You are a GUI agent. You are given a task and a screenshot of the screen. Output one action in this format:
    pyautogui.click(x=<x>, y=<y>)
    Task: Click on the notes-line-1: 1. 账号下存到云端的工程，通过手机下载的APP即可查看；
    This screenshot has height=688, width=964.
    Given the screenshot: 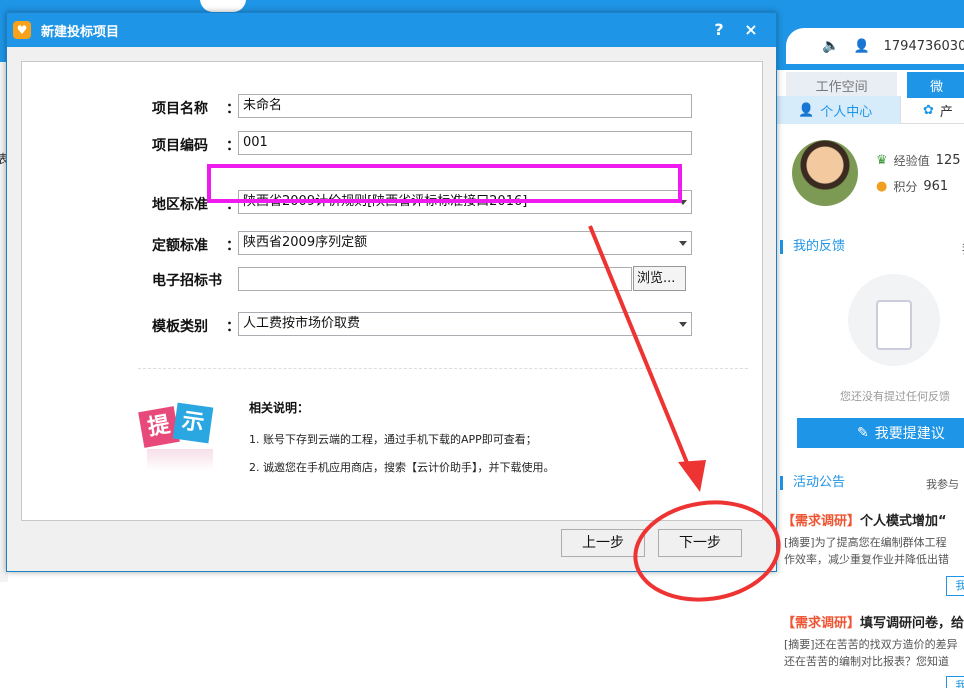 What is the action you would take?
    pyautogui.click(x=393, y=439)
    